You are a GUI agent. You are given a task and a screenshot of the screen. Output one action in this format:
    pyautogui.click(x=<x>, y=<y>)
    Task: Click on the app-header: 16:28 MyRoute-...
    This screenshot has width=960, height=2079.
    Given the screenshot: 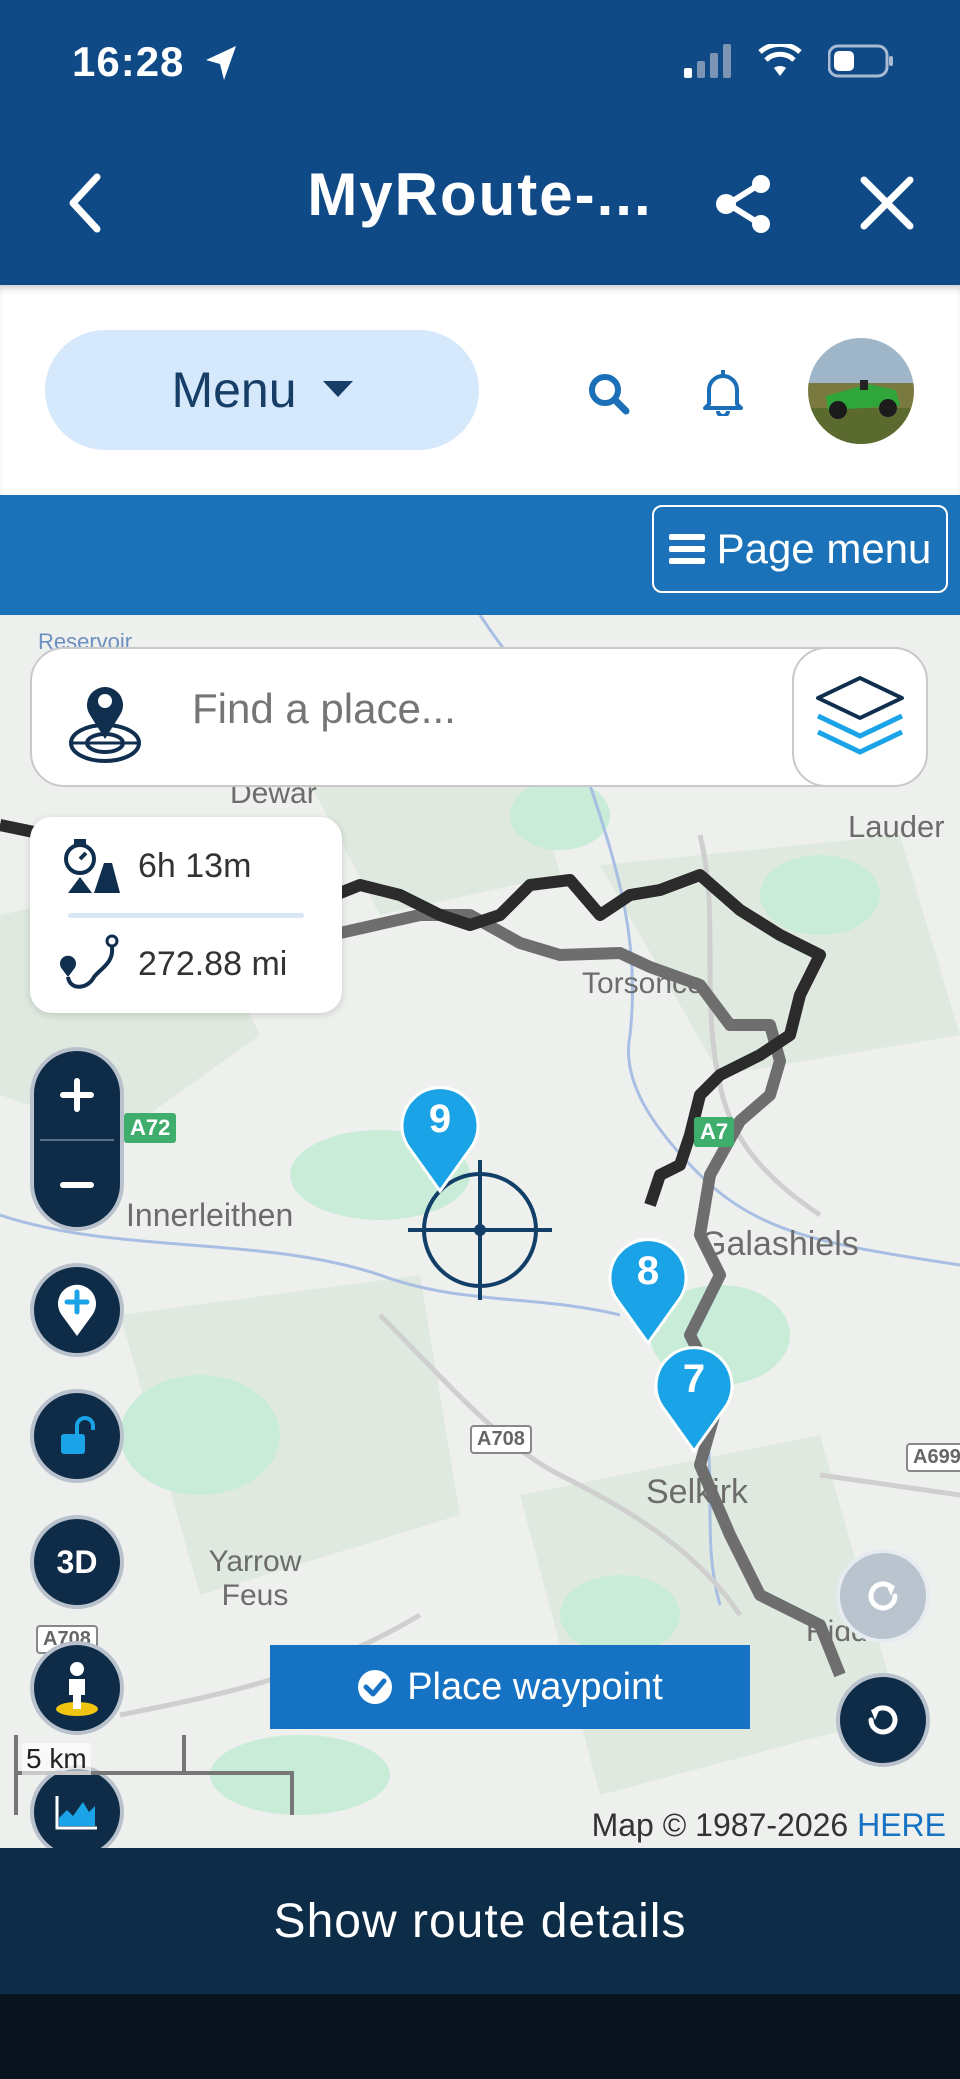 What is the action you would take?
    pyautogui.click(x=480, y=142)
    